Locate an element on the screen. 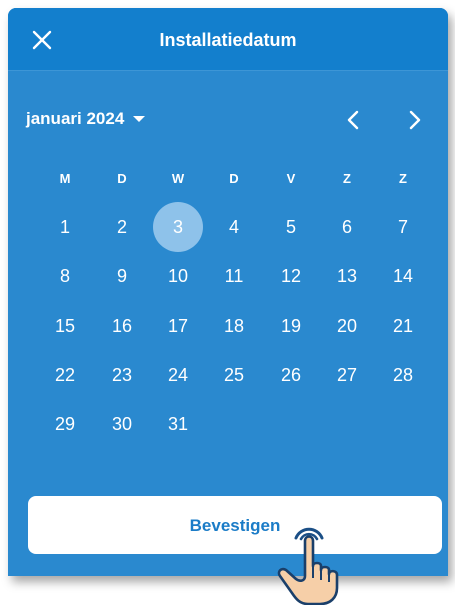 The height and width of the screenshot is (605, 455). month-year-dropdown: januari 2024 is located at coordinates (86, 119).